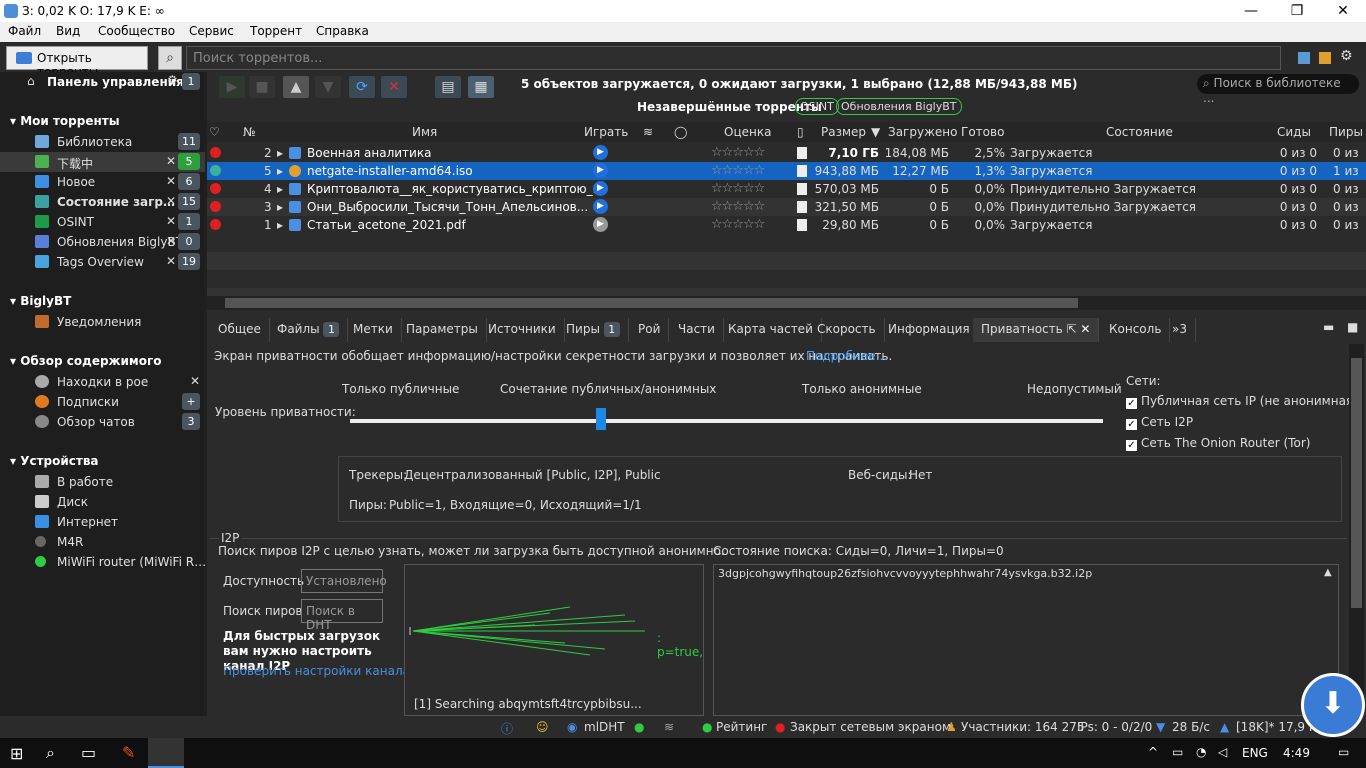  I want to click on menu-view: Вид, so click(68, 31).